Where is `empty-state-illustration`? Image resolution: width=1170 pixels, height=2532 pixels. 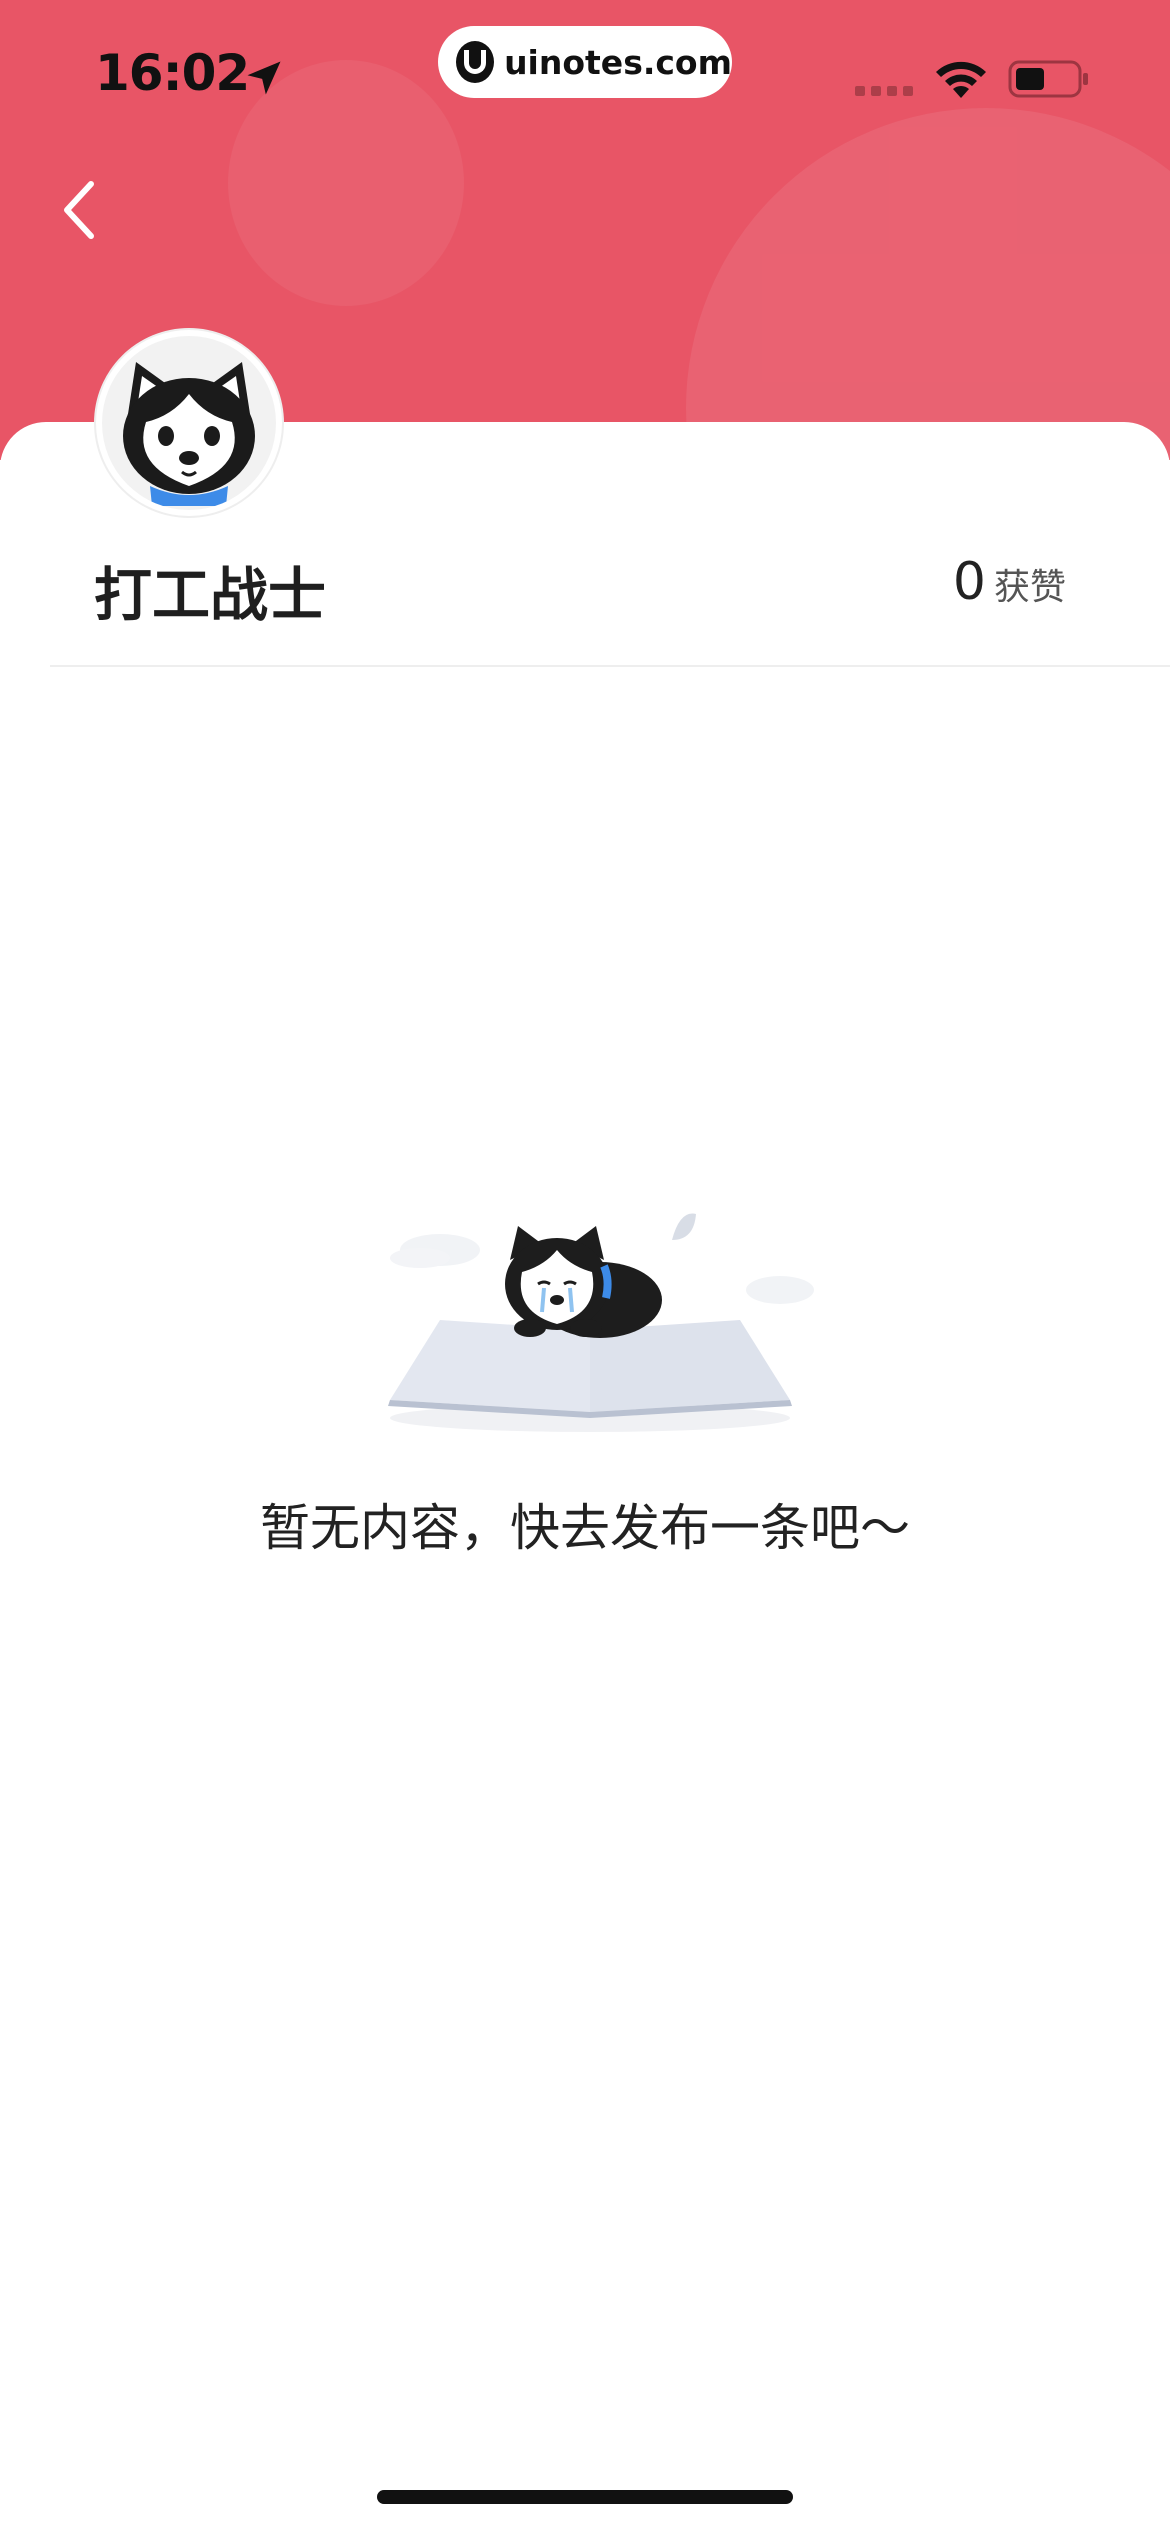 empty-state-illustration is located at coordinates (601, 1322).